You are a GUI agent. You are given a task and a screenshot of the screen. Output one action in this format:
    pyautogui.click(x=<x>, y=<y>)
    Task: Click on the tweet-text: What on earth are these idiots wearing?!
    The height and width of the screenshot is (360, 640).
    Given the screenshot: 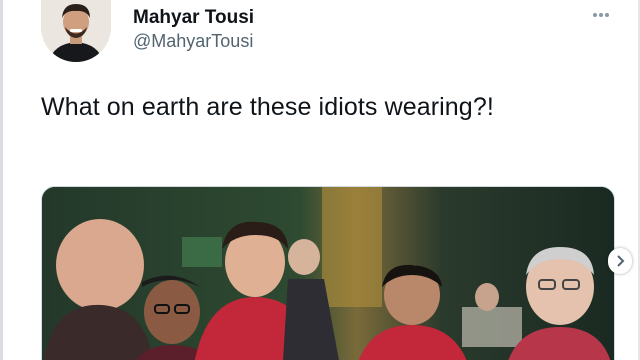 What is the action you would take?
    pyautogui.click(x=267, y=107)
    